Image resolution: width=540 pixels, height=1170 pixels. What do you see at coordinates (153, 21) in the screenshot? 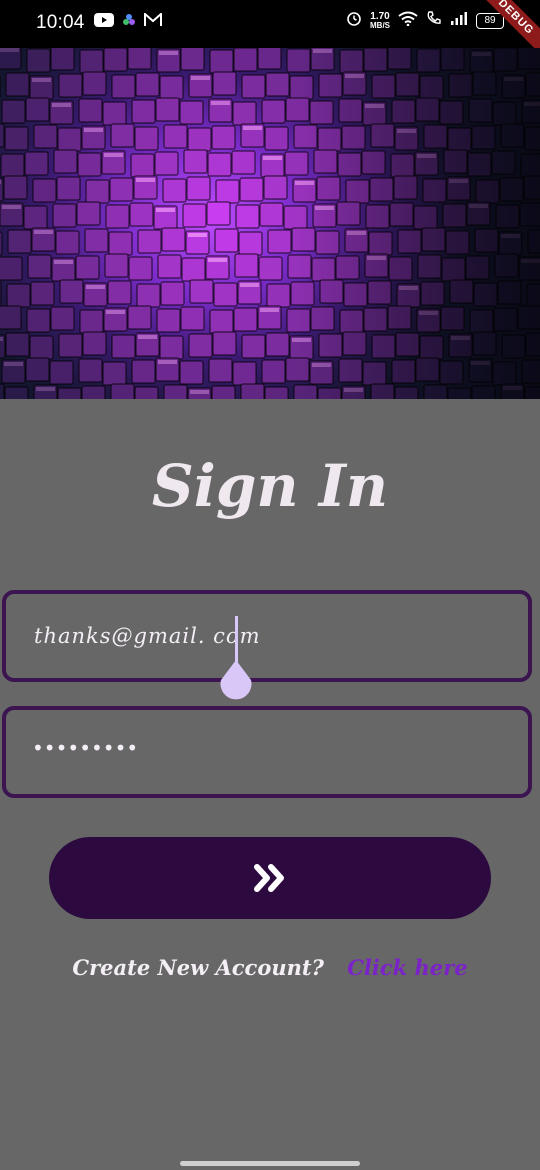
I see `gmail-icon` at bounding box center [153, 21].